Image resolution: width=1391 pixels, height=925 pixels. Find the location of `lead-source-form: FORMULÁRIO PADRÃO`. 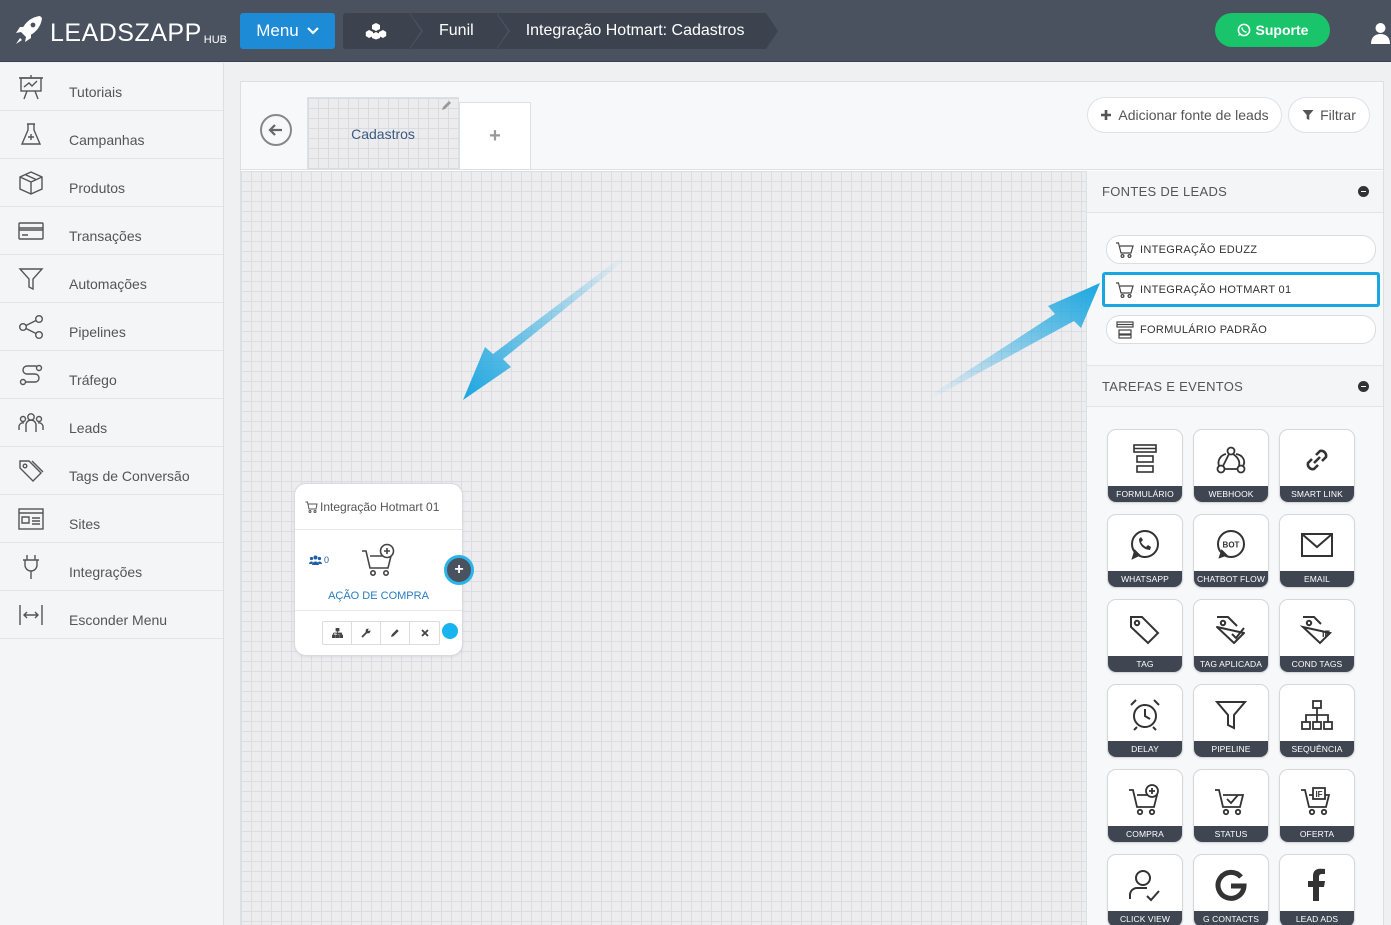

lead-source-form: FORMULÁRIO PADRÃO is located at coordinates (1241, 329).